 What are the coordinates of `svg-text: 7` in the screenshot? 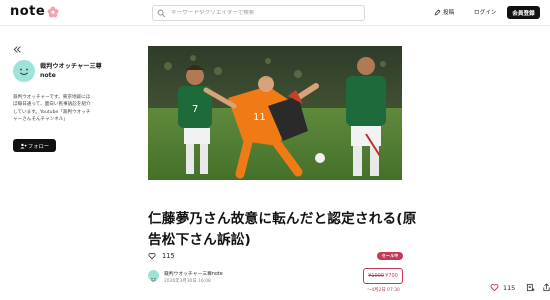 It's located at (195, 109).